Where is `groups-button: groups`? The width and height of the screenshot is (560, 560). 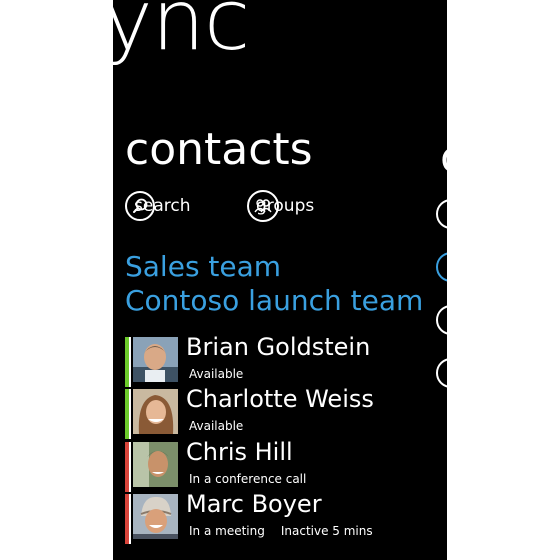 groups-button: groups is located at coordinates (280, 206).